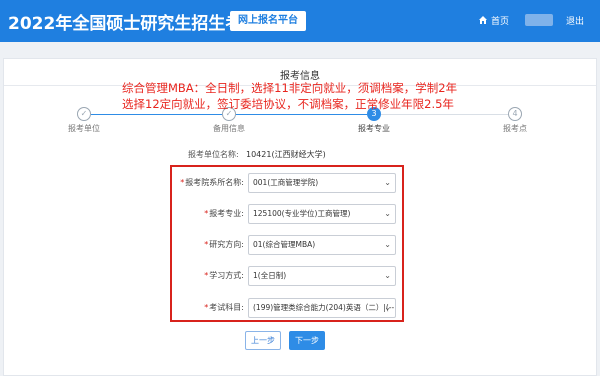  Describe the element at coordinates (224, 213) in the screenshot. I see `major-label: *报考专业:` at that location.